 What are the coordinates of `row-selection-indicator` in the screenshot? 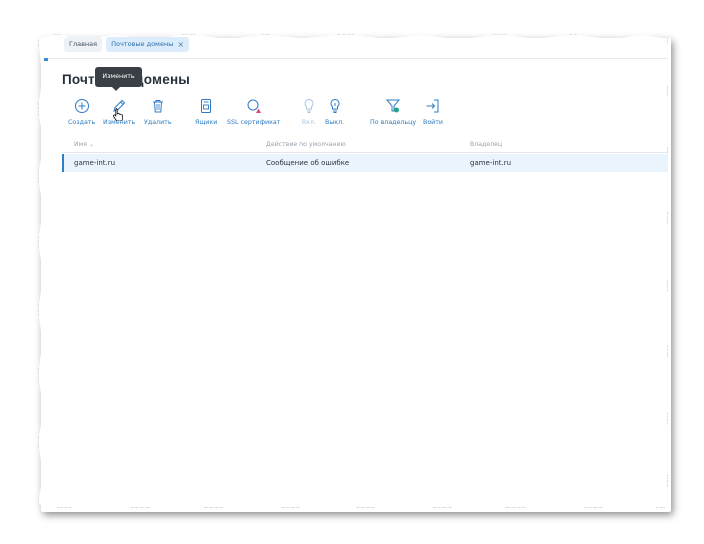 It's located at (63, 163).